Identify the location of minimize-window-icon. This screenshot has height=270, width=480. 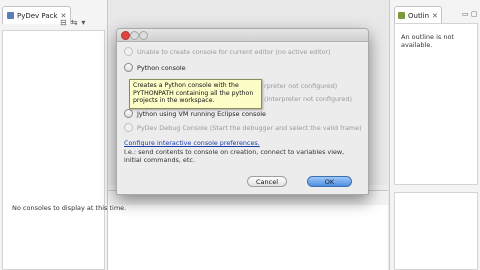
(134, 35).